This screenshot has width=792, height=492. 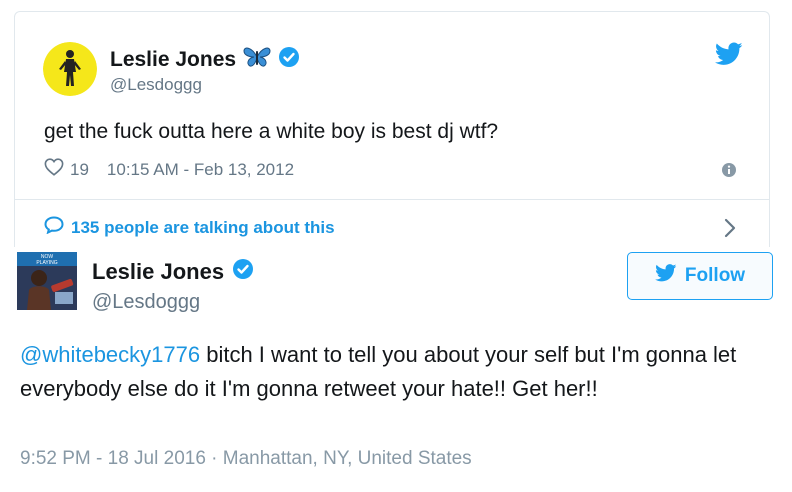 I want to click on like-count: 19, so click(x=79, y=169).